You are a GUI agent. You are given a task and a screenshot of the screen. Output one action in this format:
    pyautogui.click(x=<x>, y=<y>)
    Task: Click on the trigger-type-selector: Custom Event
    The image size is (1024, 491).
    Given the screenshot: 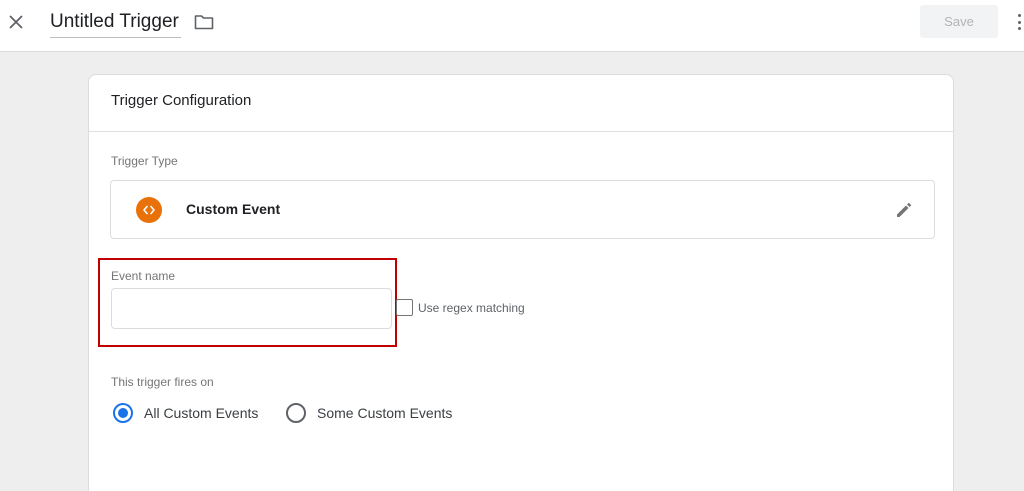 What is the action you would take?
    pyautogui.click(x=522, y=209)
    